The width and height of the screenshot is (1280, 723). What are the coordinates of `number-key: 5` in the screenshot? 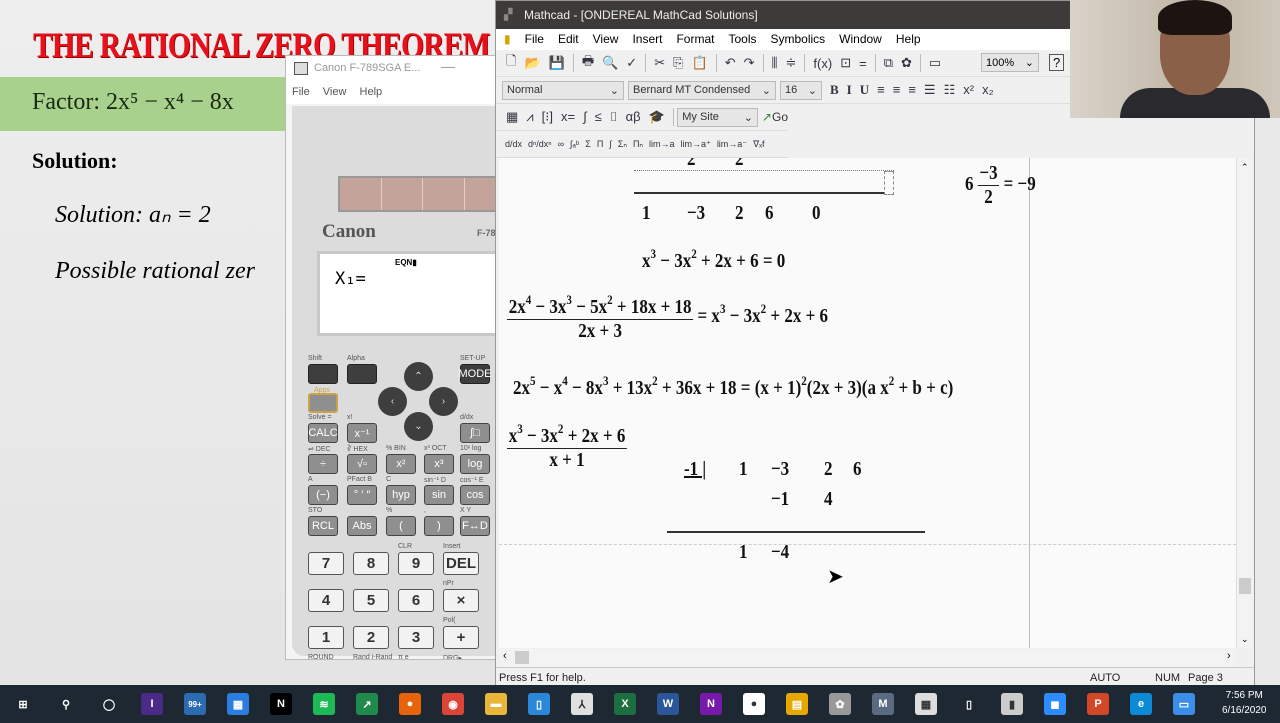 It's located at (371, 600).